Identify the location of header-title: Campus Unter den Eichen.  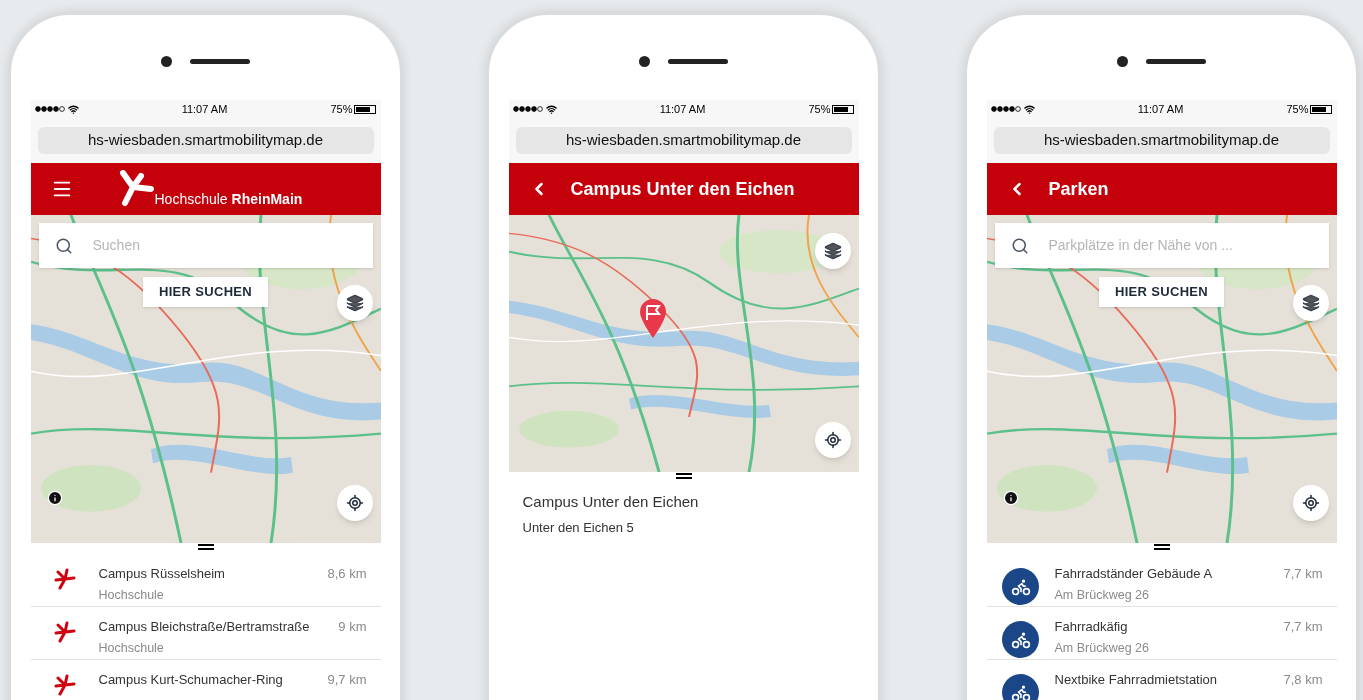
(682, 189).